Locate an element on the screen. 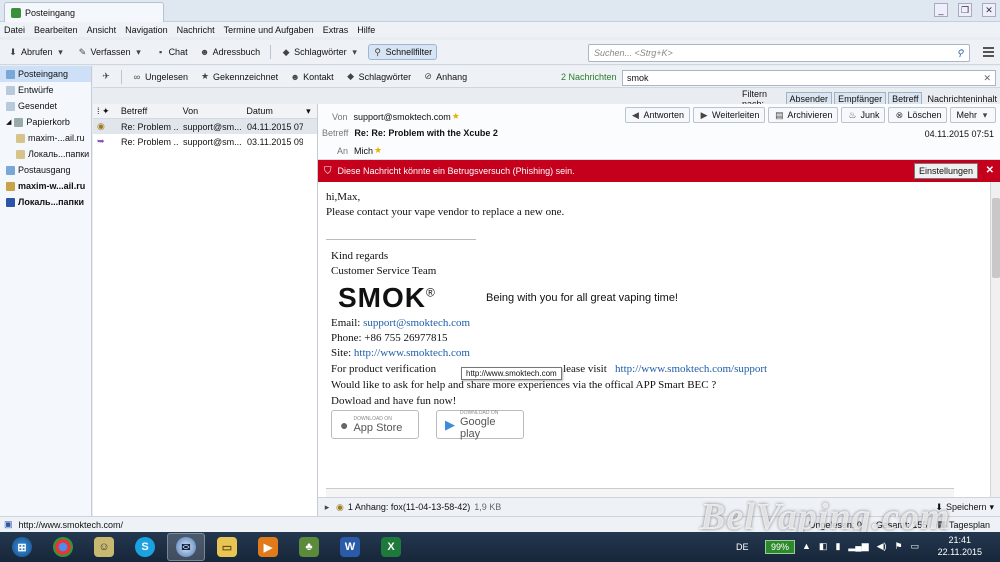 This screenshot has width=1000, height=562. forward-button: ▶ Weiterleiten is located at coordinates (729, 115).